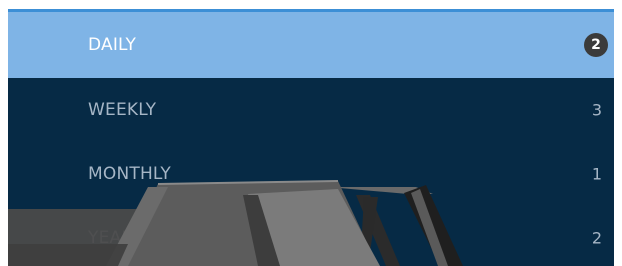 The image size is (622, 266). I want to click on menu-item-label: MONTHLY, so click(129, 174).